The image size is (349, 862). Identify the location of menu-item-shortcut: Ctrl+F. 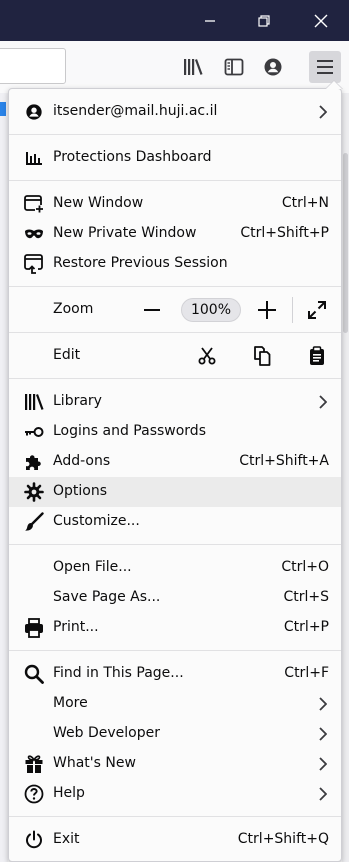
(306, 673).